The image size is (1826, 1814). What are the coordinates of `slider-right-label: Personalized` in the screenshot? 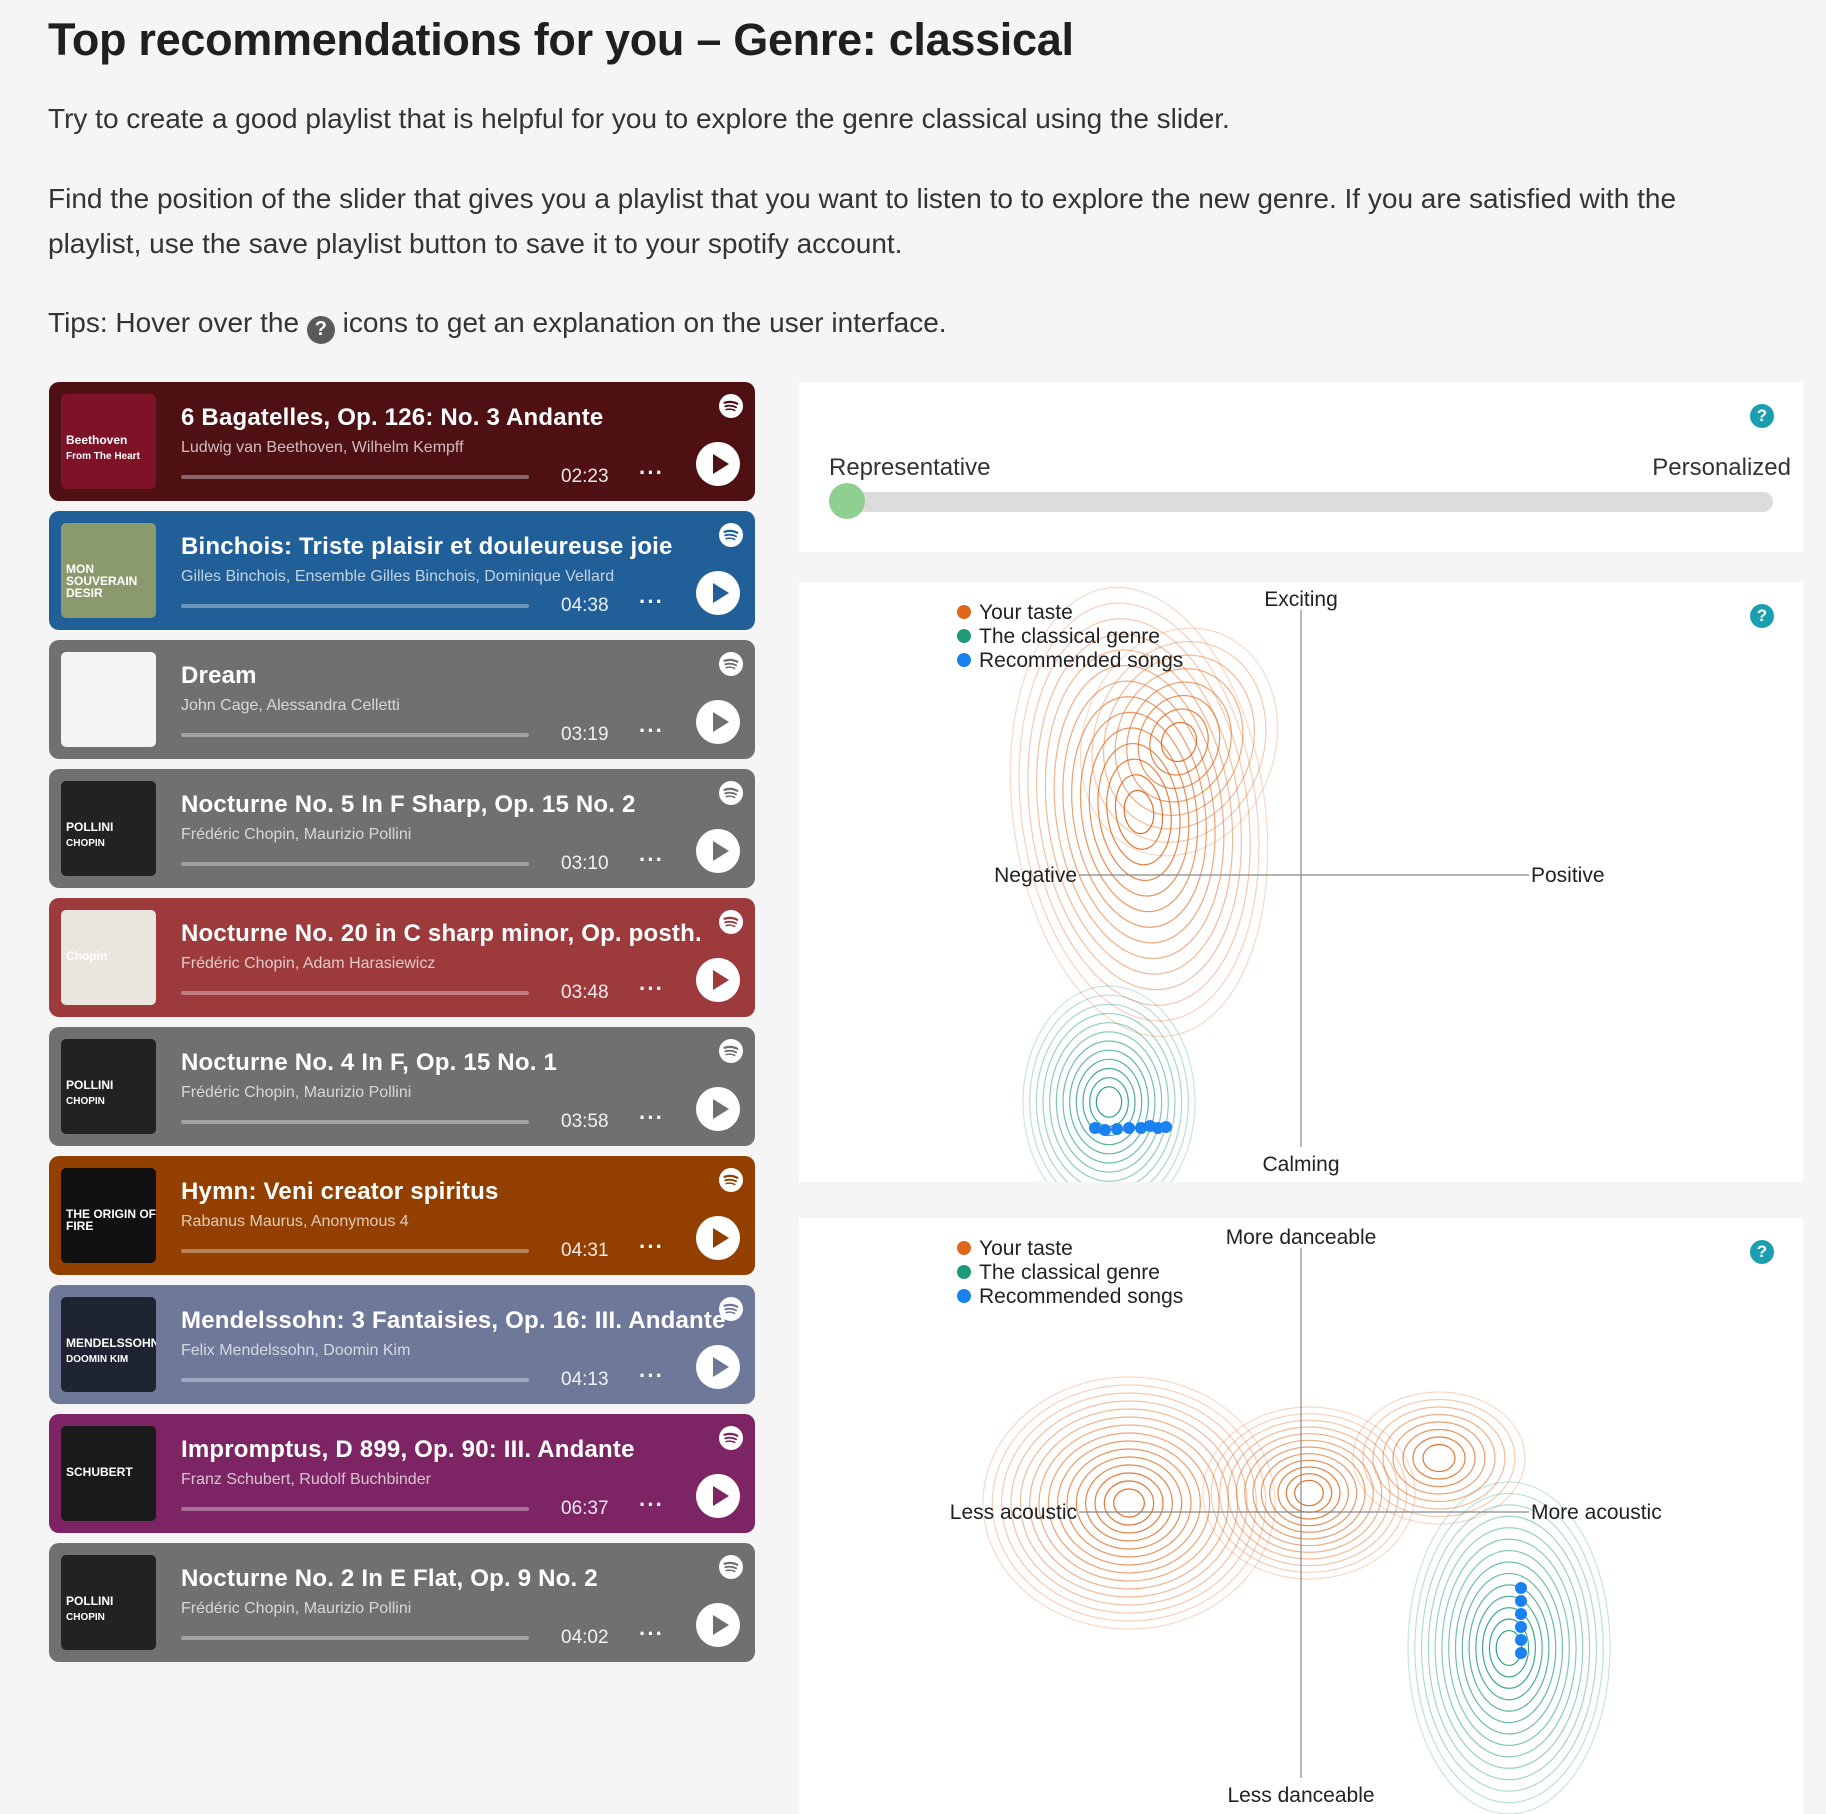 It's located at (1721, 467).